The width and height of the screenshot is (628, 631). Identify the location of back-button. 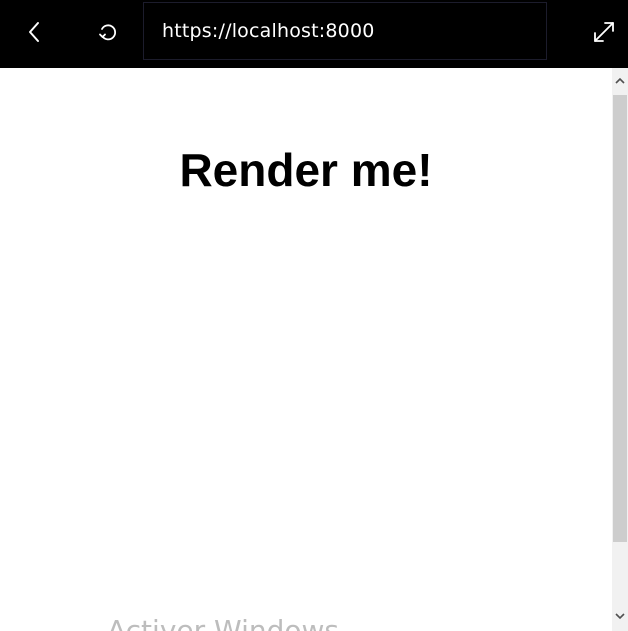
(34, 32).